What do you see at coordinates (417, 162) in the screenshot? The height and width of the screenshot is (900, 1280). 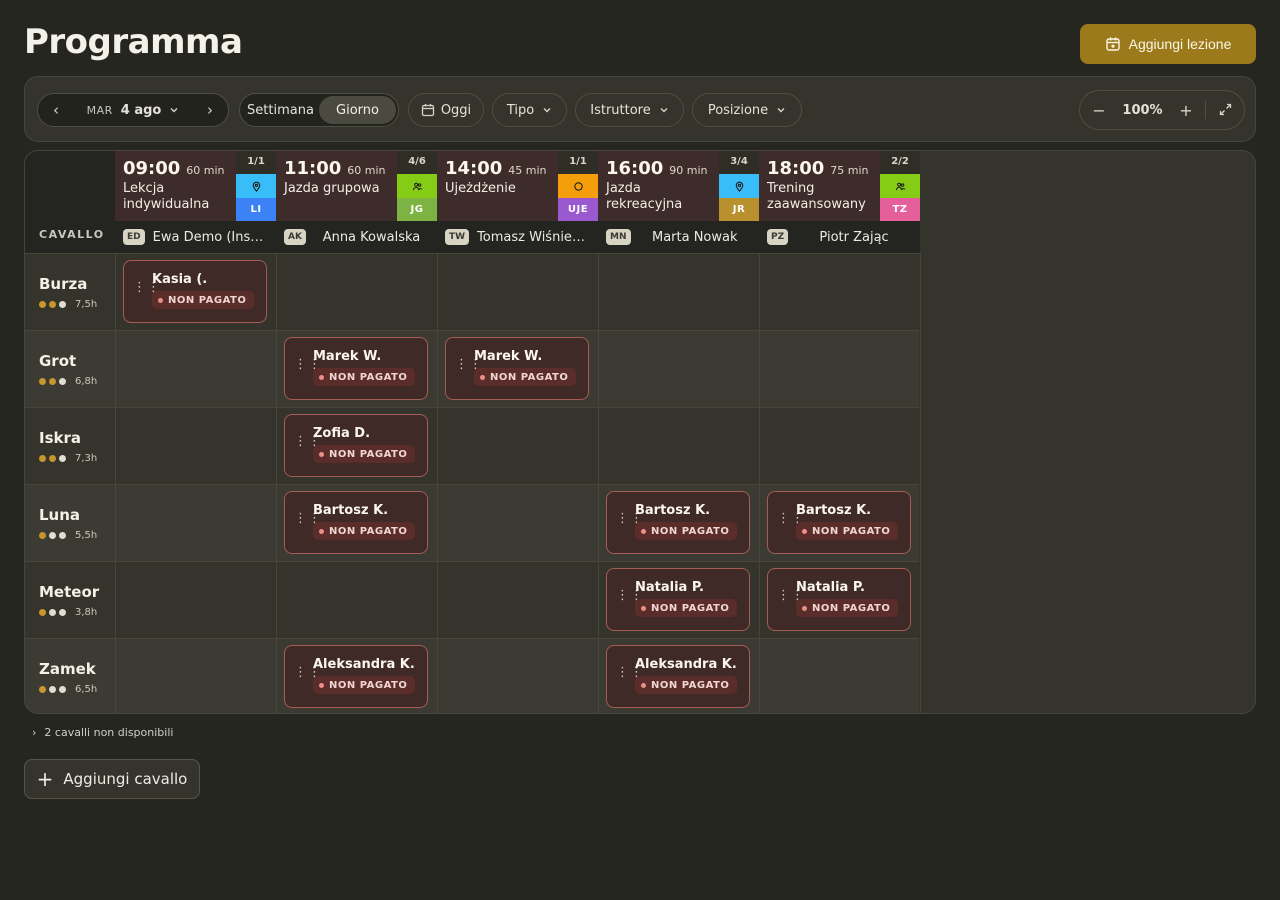 I see `lesson-capacity: 4/6` at bounding box center [417, 162].